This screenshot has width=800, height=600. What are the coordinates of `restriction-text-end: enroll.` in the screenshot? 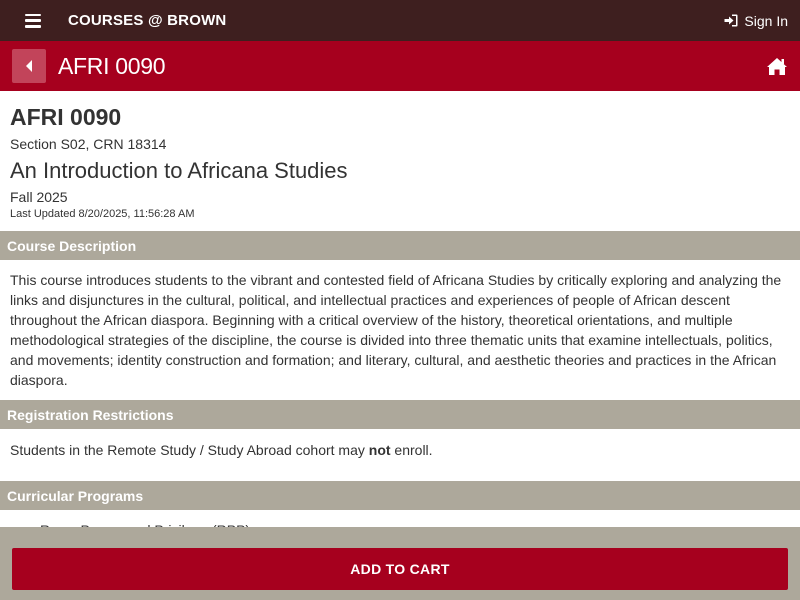 It's located at (411, 450).